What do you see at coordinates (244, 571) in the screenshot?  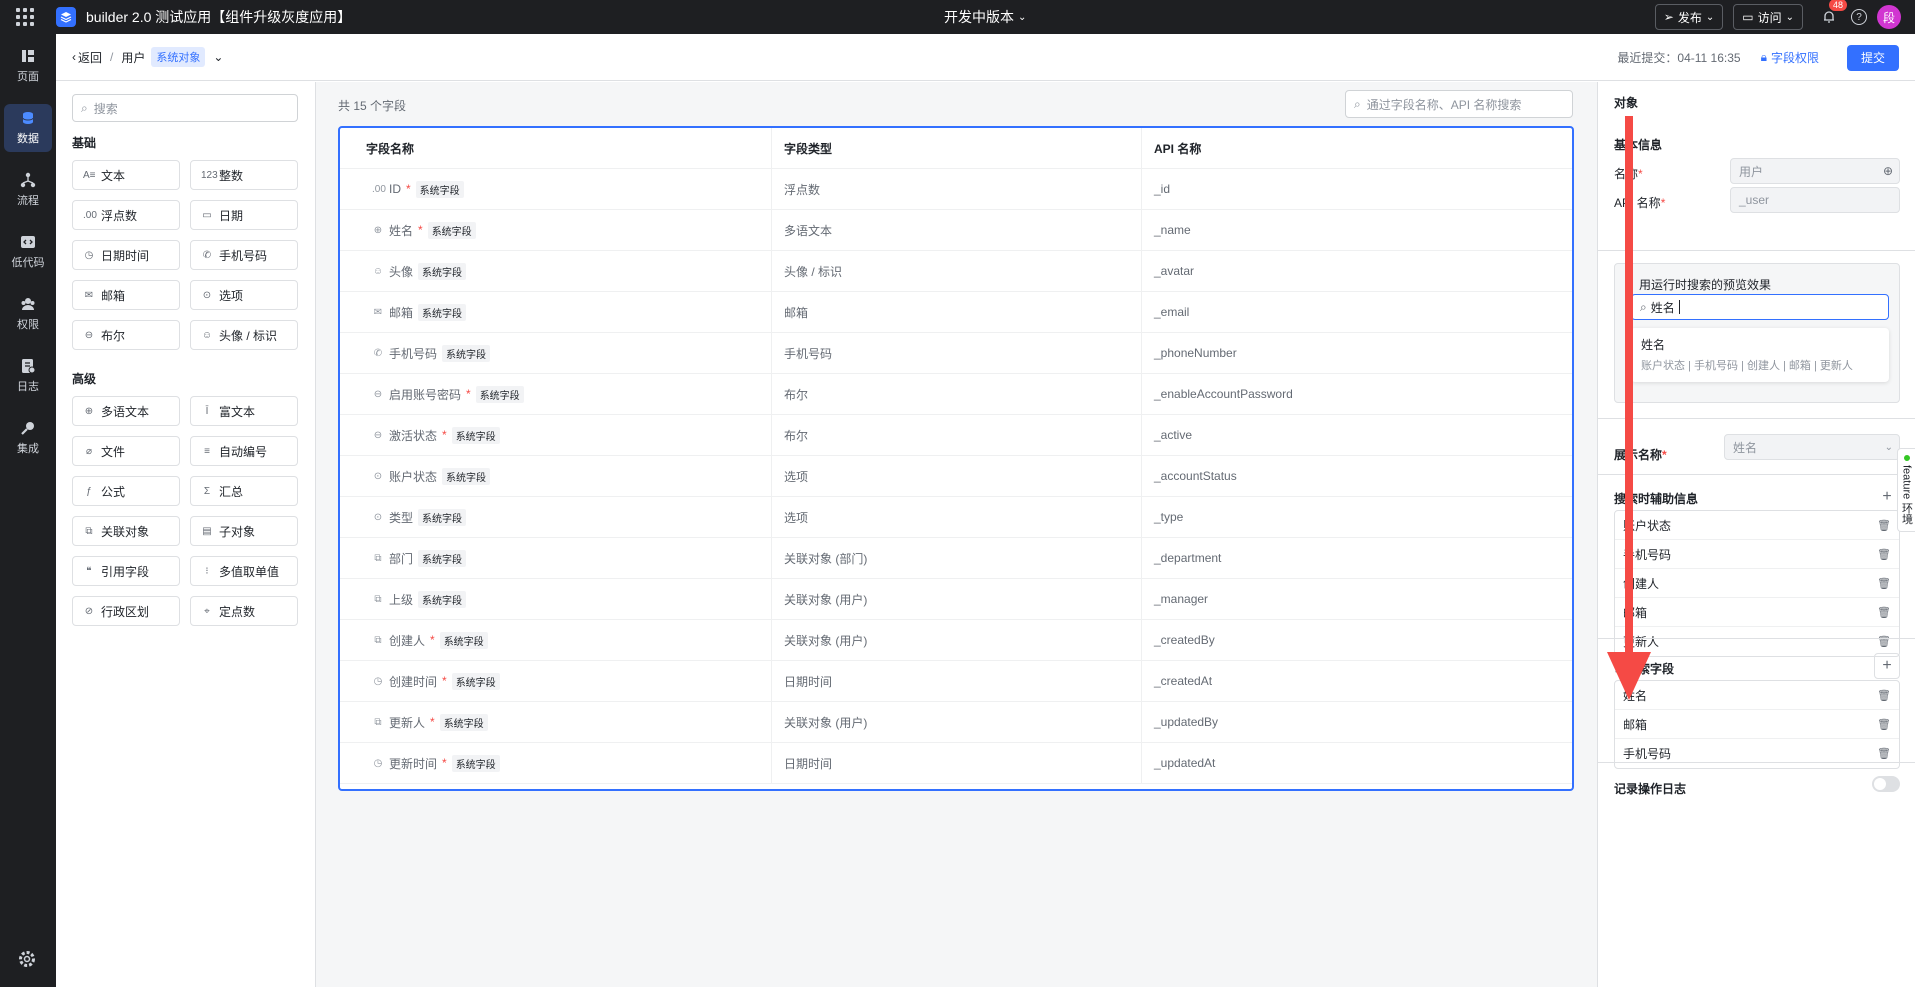 I see `component-advanced-9: ⁝ 多值取单值` at bounding box center [244, 571].